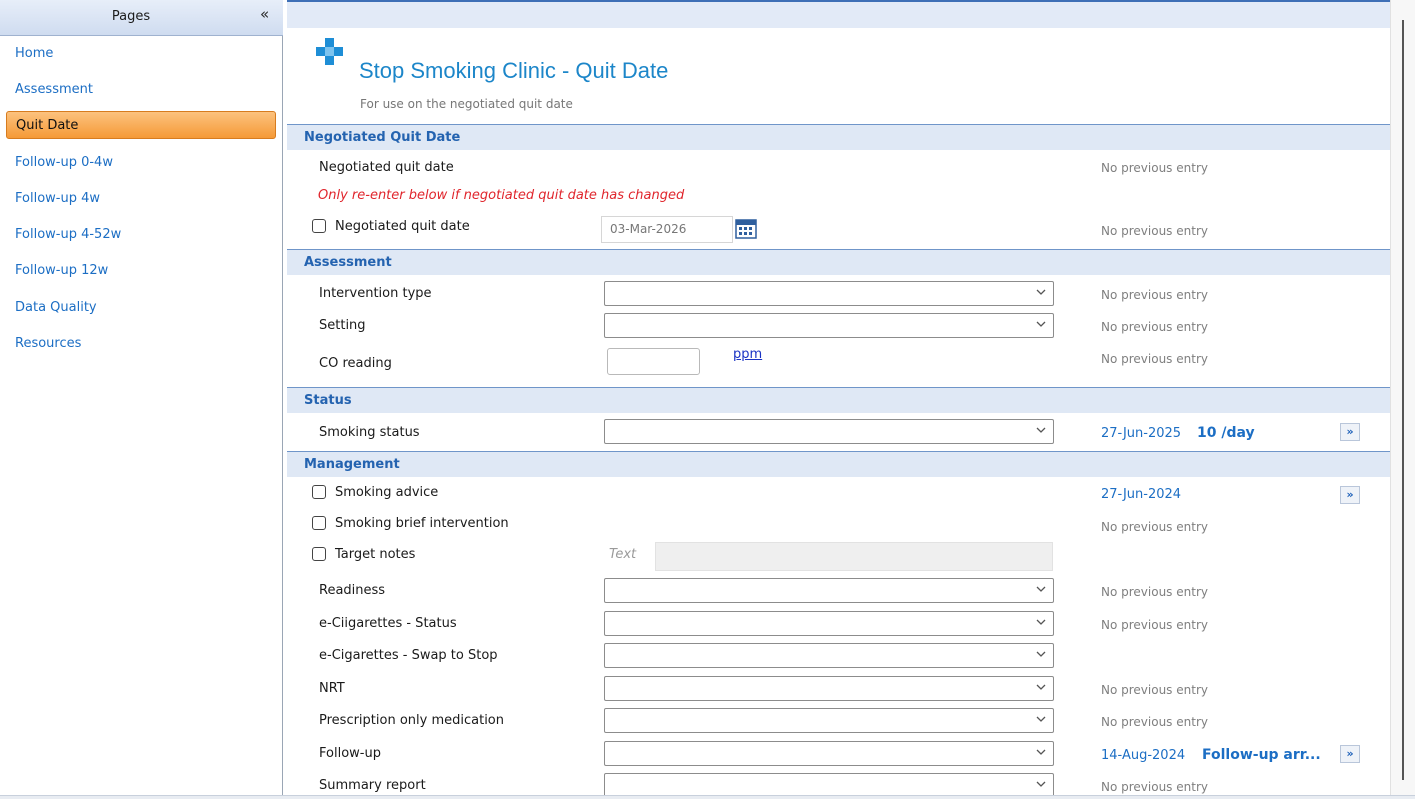  Describe the element at coordinates (402, 226) in the screenshot. I see `negotiated-quit-date-checkbox-label: Negotiated quit date` at that location.